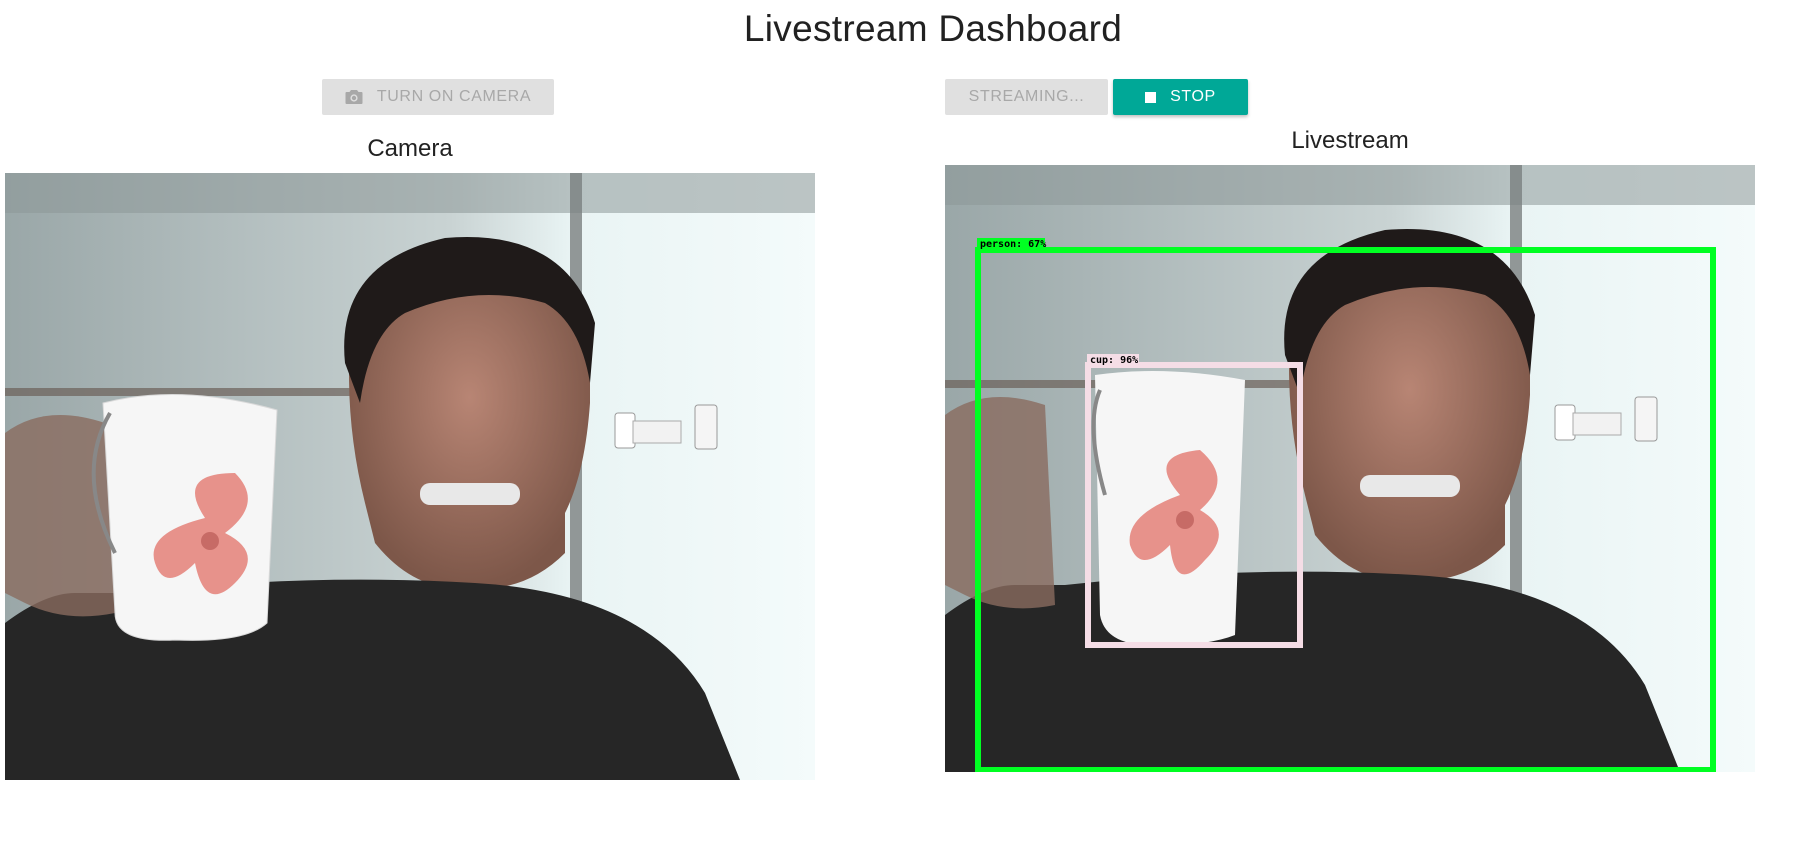 The height and width of the screenshot is (861, 1807). Describe the element at coordinates (1193, 96) in the screenshot. I see `stop-label: STOP` at that location.